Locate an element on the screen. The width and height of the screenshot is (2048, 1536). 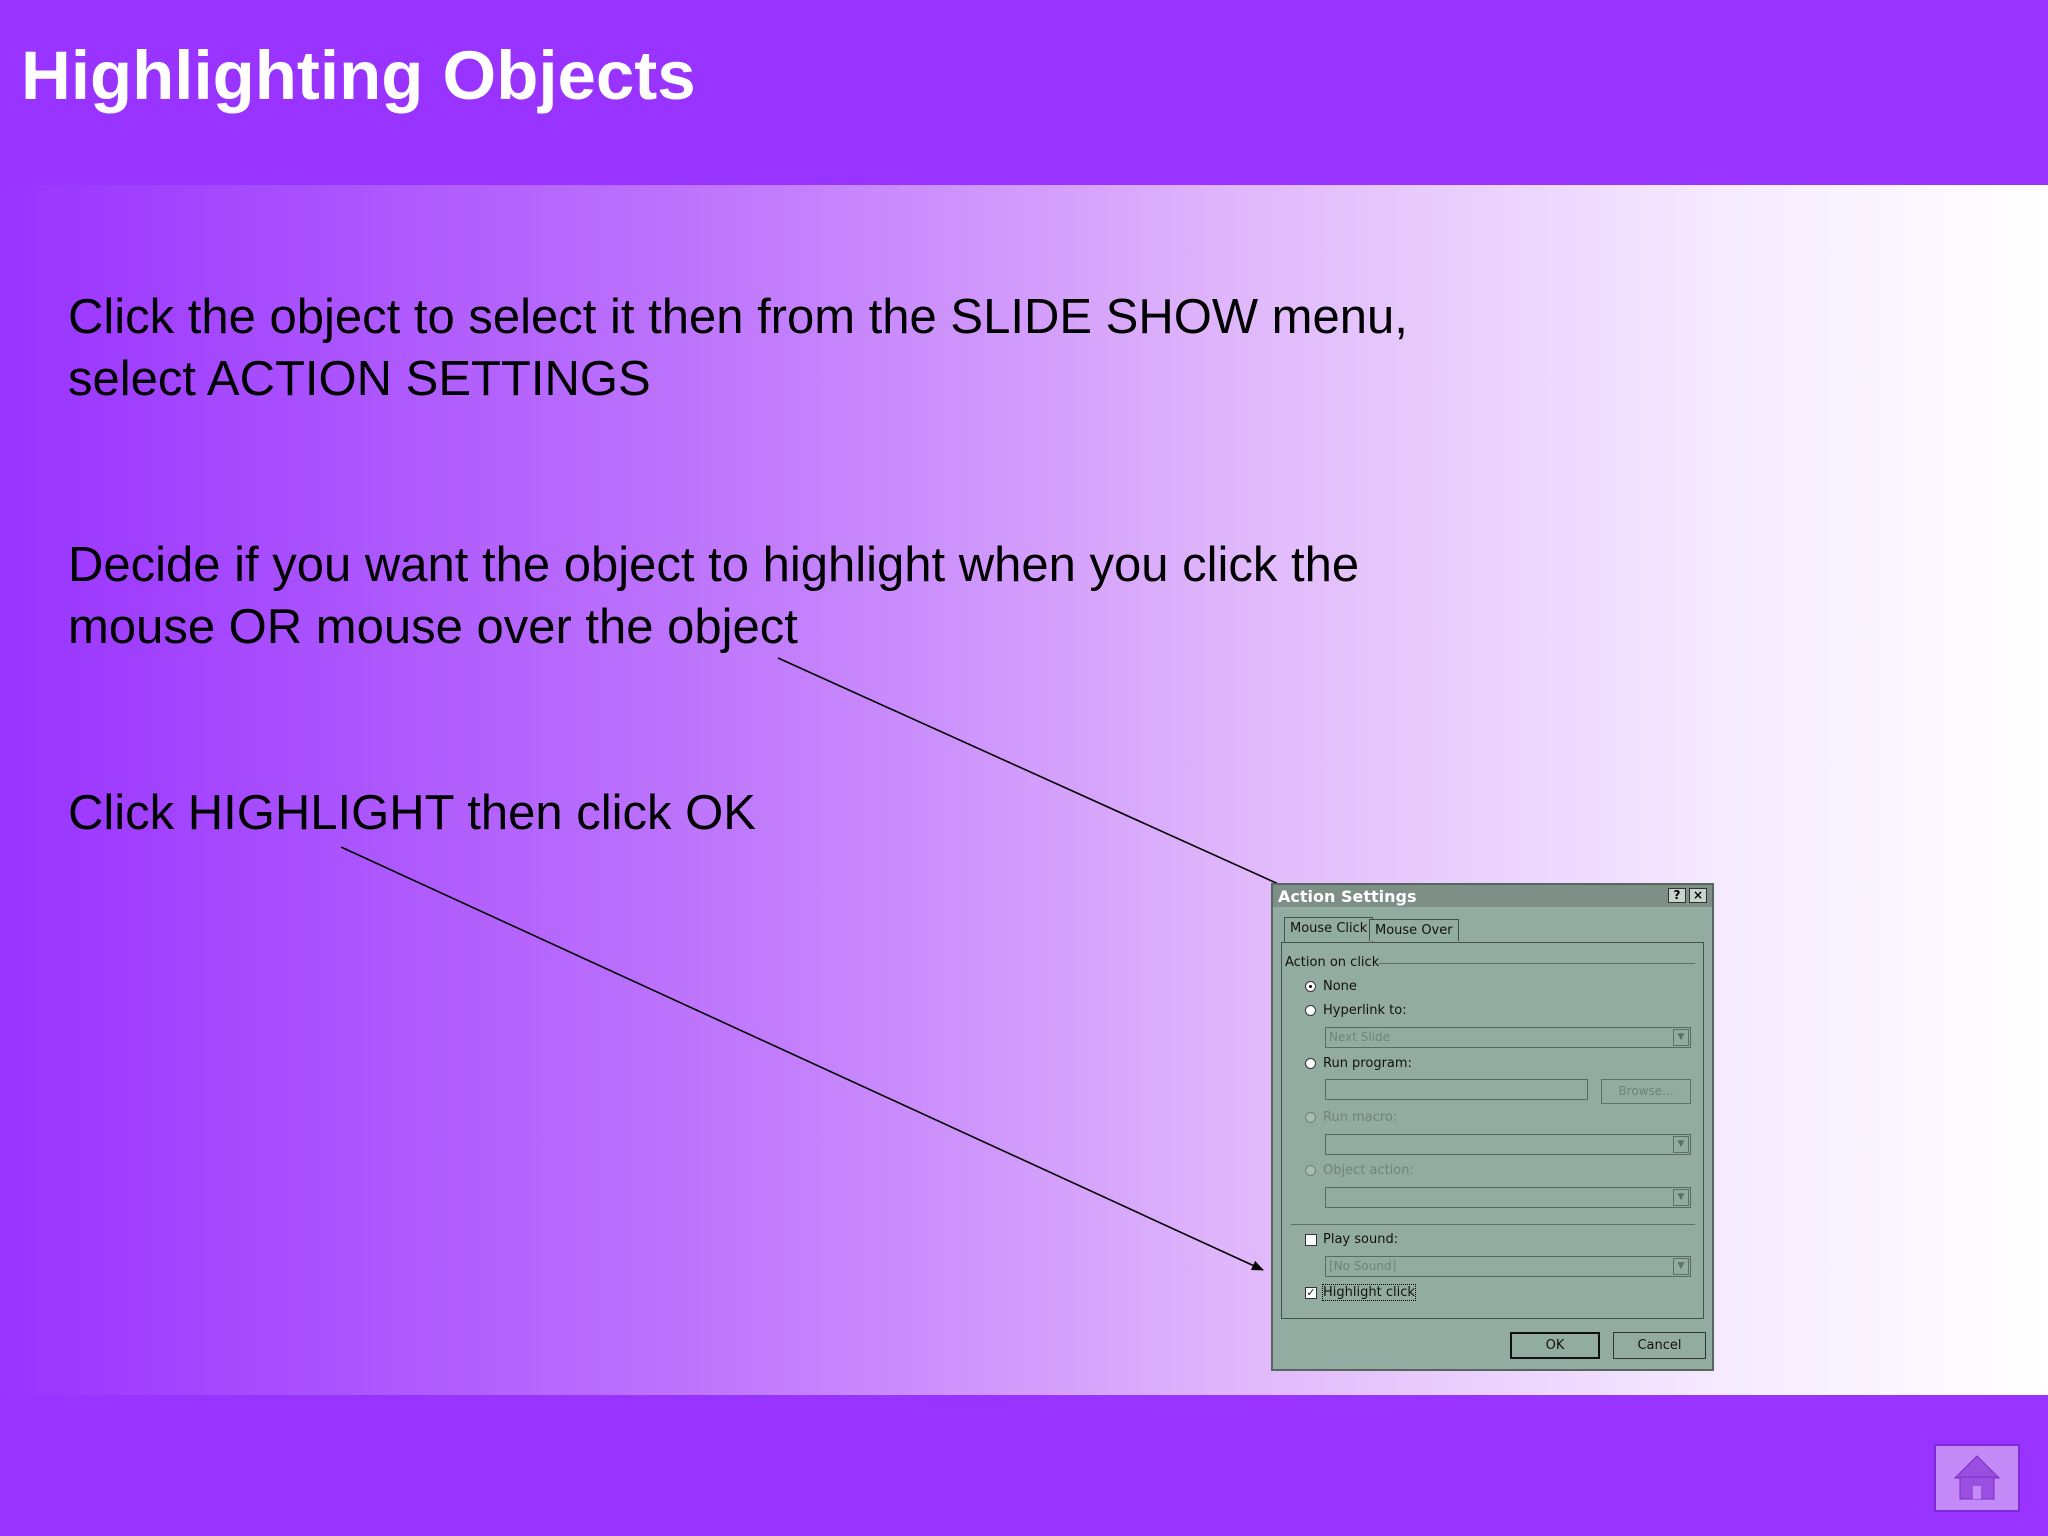
tab-mouse-click: Mouse Click is located at coordinates (1329, 929).